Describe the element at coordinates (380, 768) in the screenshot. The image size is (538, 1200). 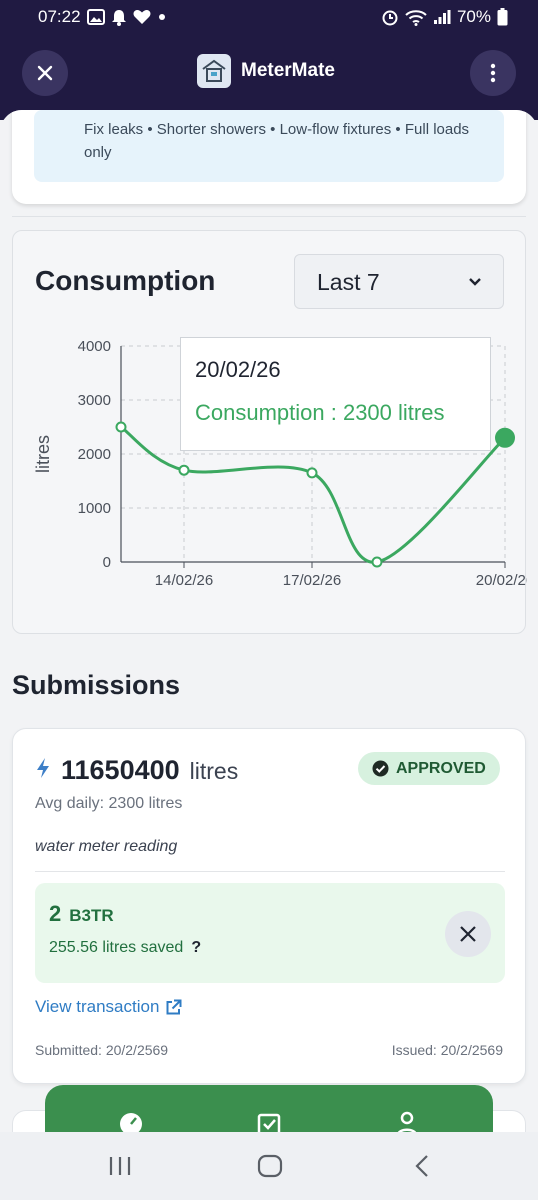
I see `check-circle-icon` at that location.